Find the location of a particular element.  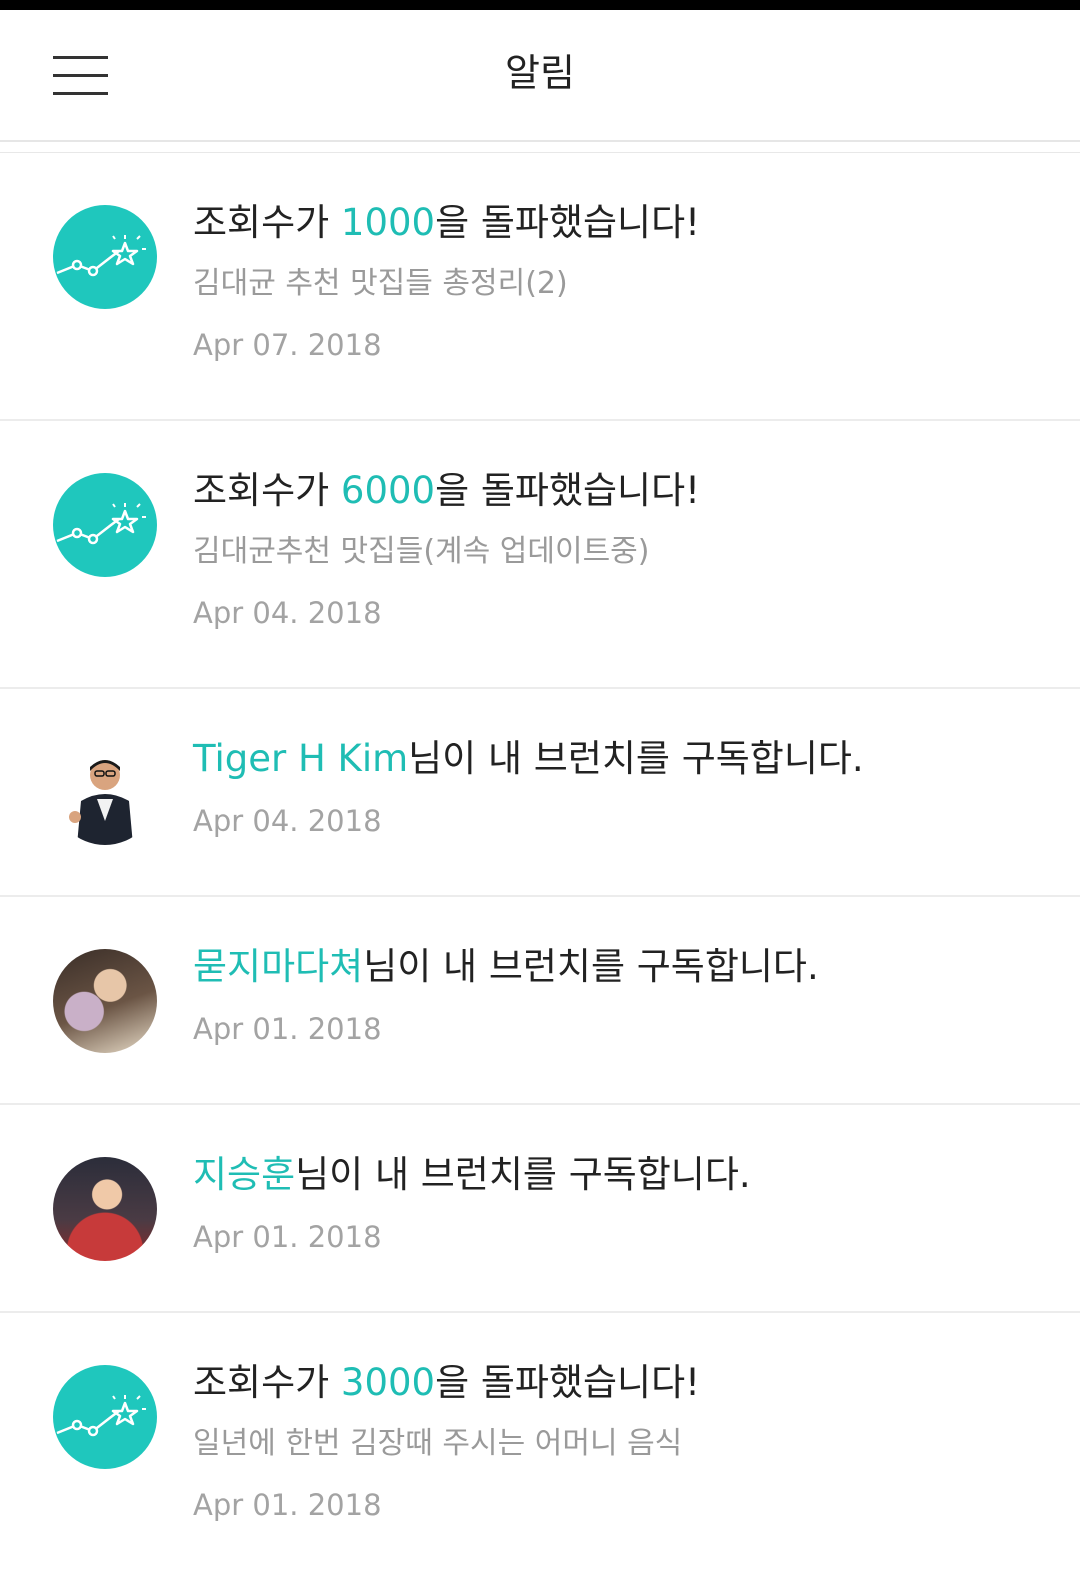

article-title: 김대균추천 맛집들(계속 업데이트중) is located at coordinates (421, 551).